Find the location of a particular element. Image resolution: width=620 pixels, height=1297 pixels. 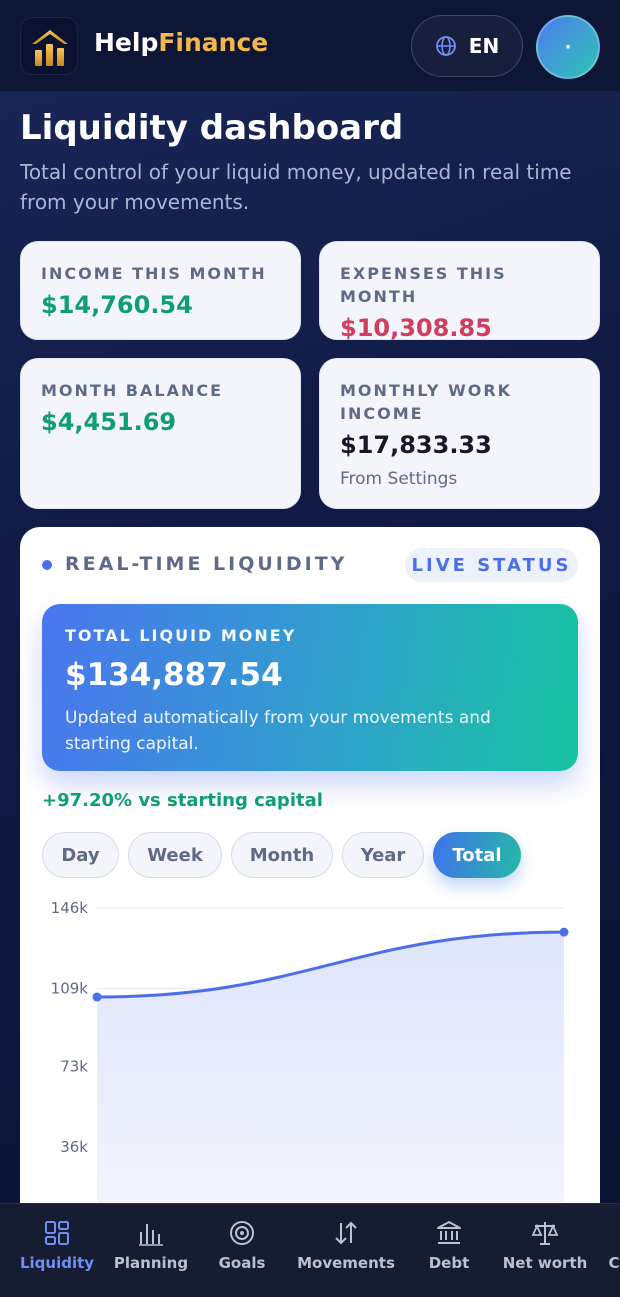

app-header is located at coordinates (310, 46).